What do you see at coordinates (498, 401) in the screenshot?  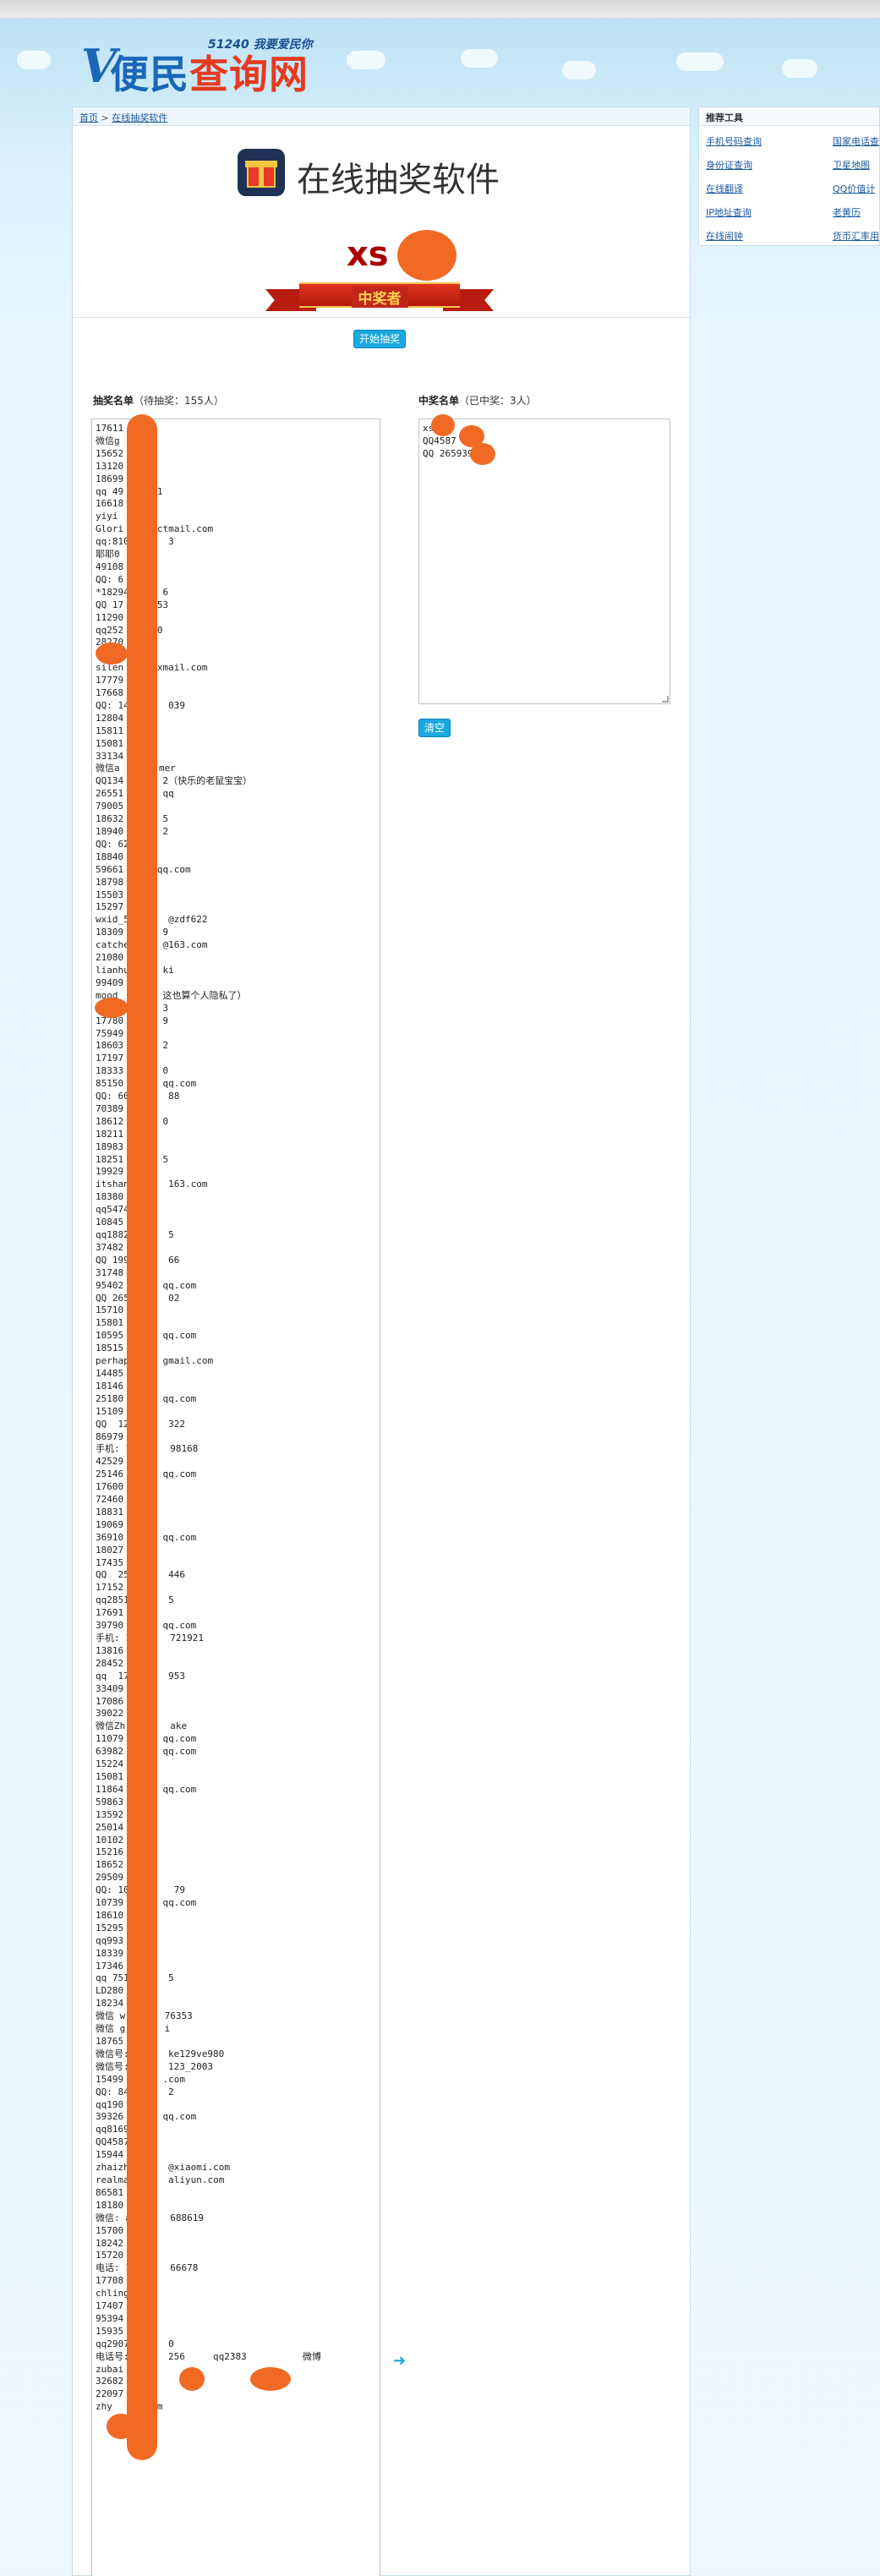 I see `result-count: （已中奖：3人）` at bounding box center [498, 401].